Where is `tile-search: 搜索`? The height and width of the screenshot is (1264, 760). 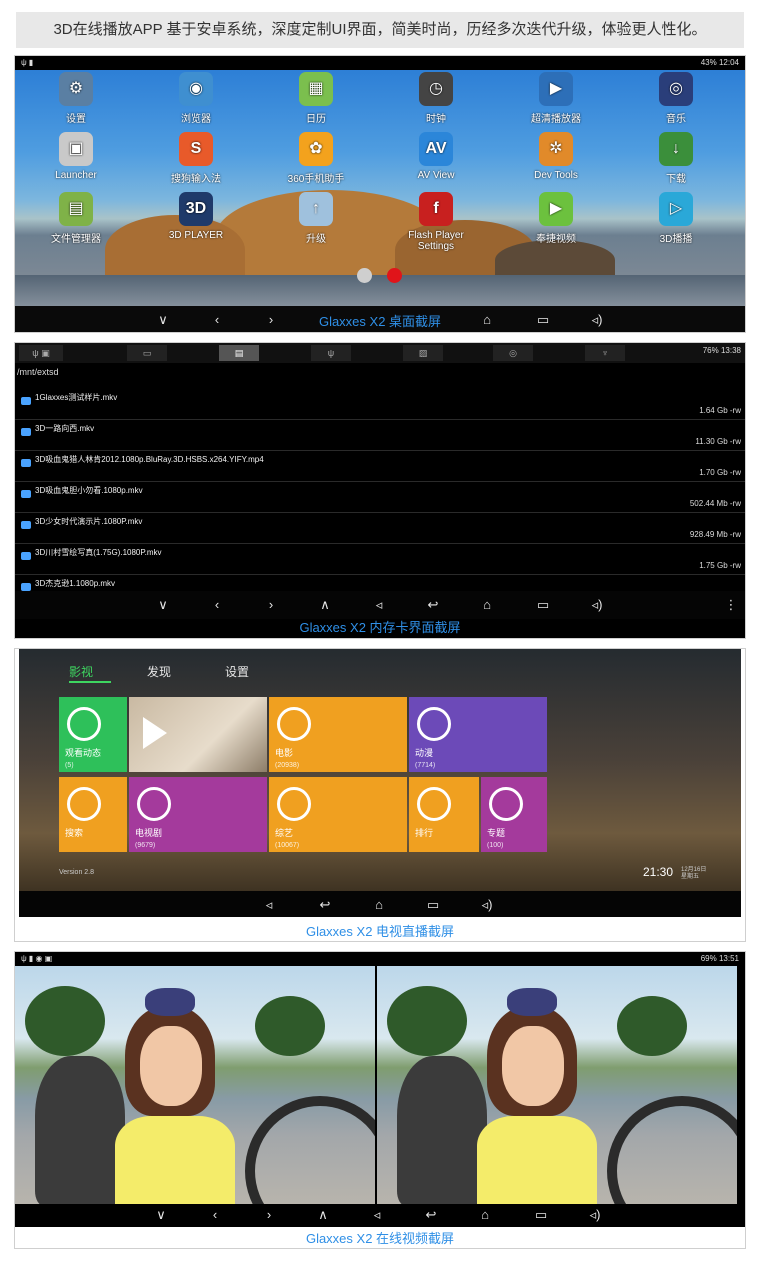 tile-search: 搜索 is located at coordinates (93, 814).